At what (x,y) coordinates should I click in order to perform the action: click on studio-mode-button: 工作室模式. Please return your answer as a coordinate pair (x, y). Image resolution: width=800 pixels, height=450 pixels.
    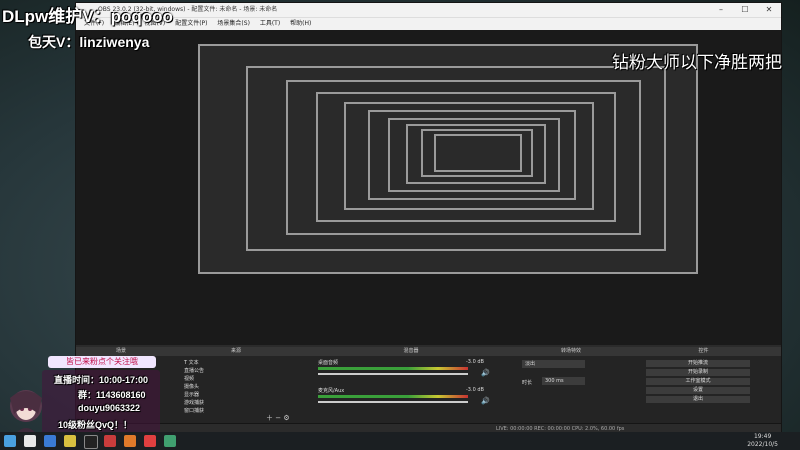
    Looking at the image, I should click on (698, 381).